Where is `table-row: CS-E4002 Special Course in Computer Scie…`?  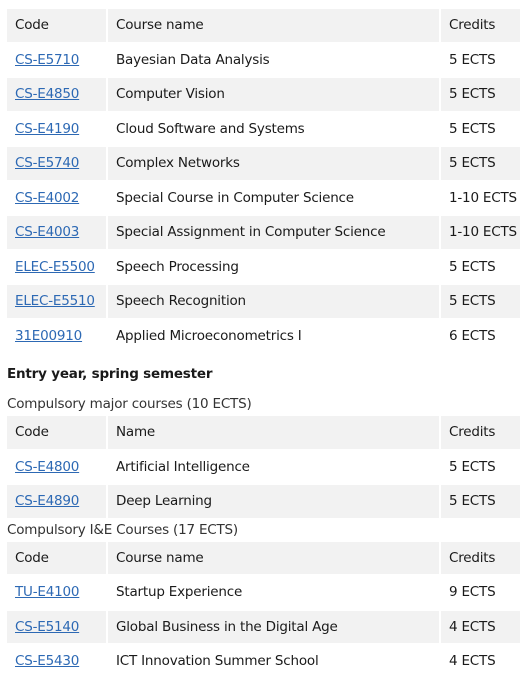
table-row: CS-E4002 Special Course in Computer Scie… is located at coordinates (263, 198).